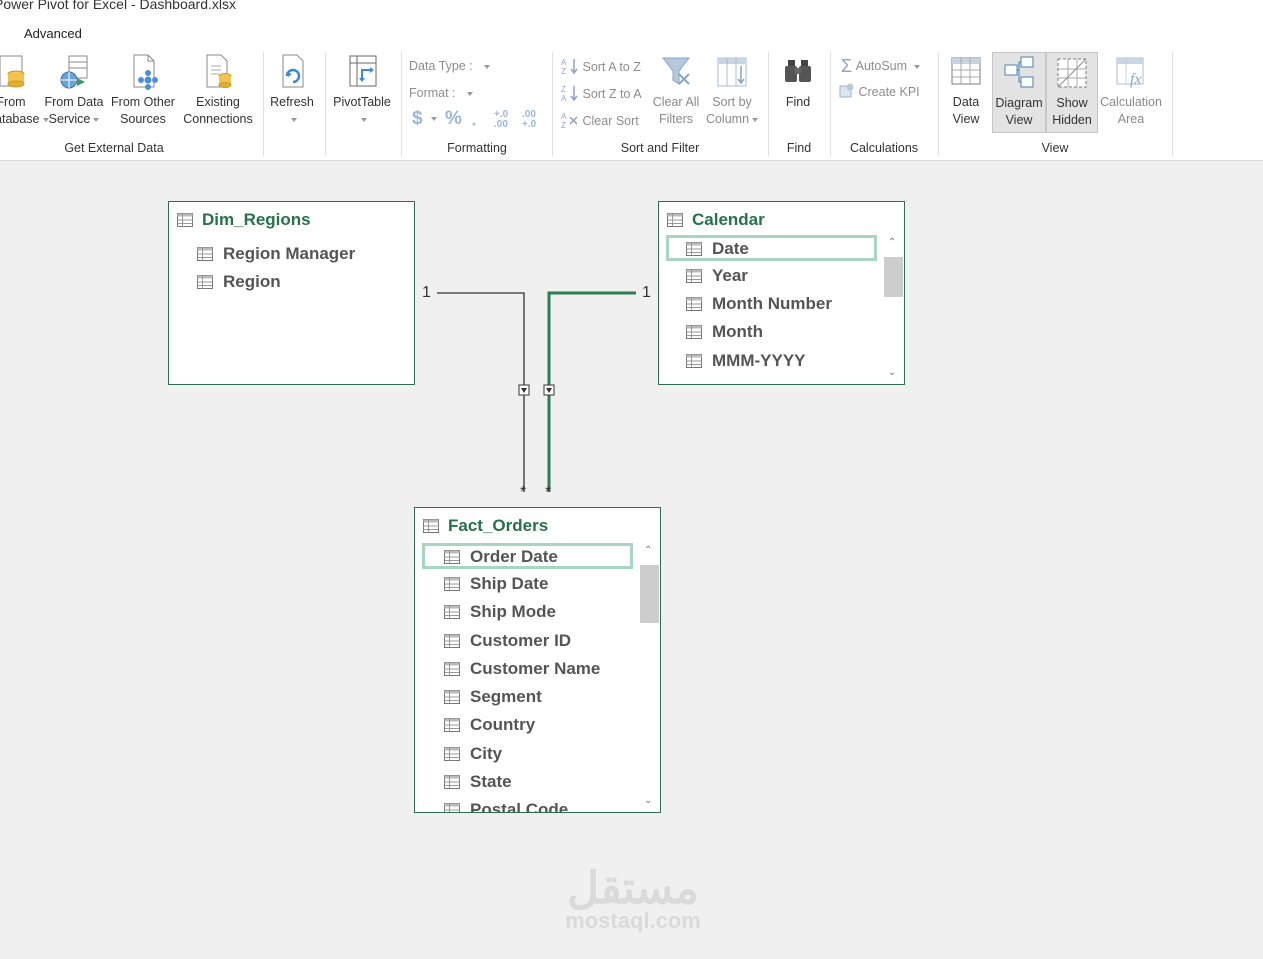 Image resolution: width=1263 pixels, height=959 pixels. What do you see at coordinates (1072, 120) in the screenshot?
I see `show-hidden-line2: Hidden` at bounding box center [1072, 120].